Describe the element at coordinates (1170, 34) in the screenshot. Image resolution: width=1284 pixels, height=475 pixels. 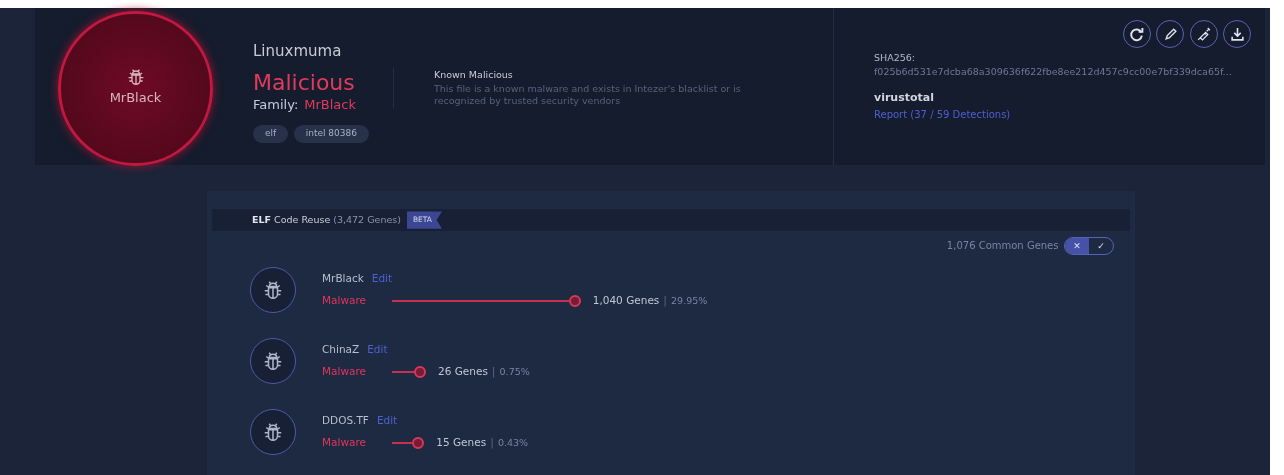
I see `pencil-icon` at that location.